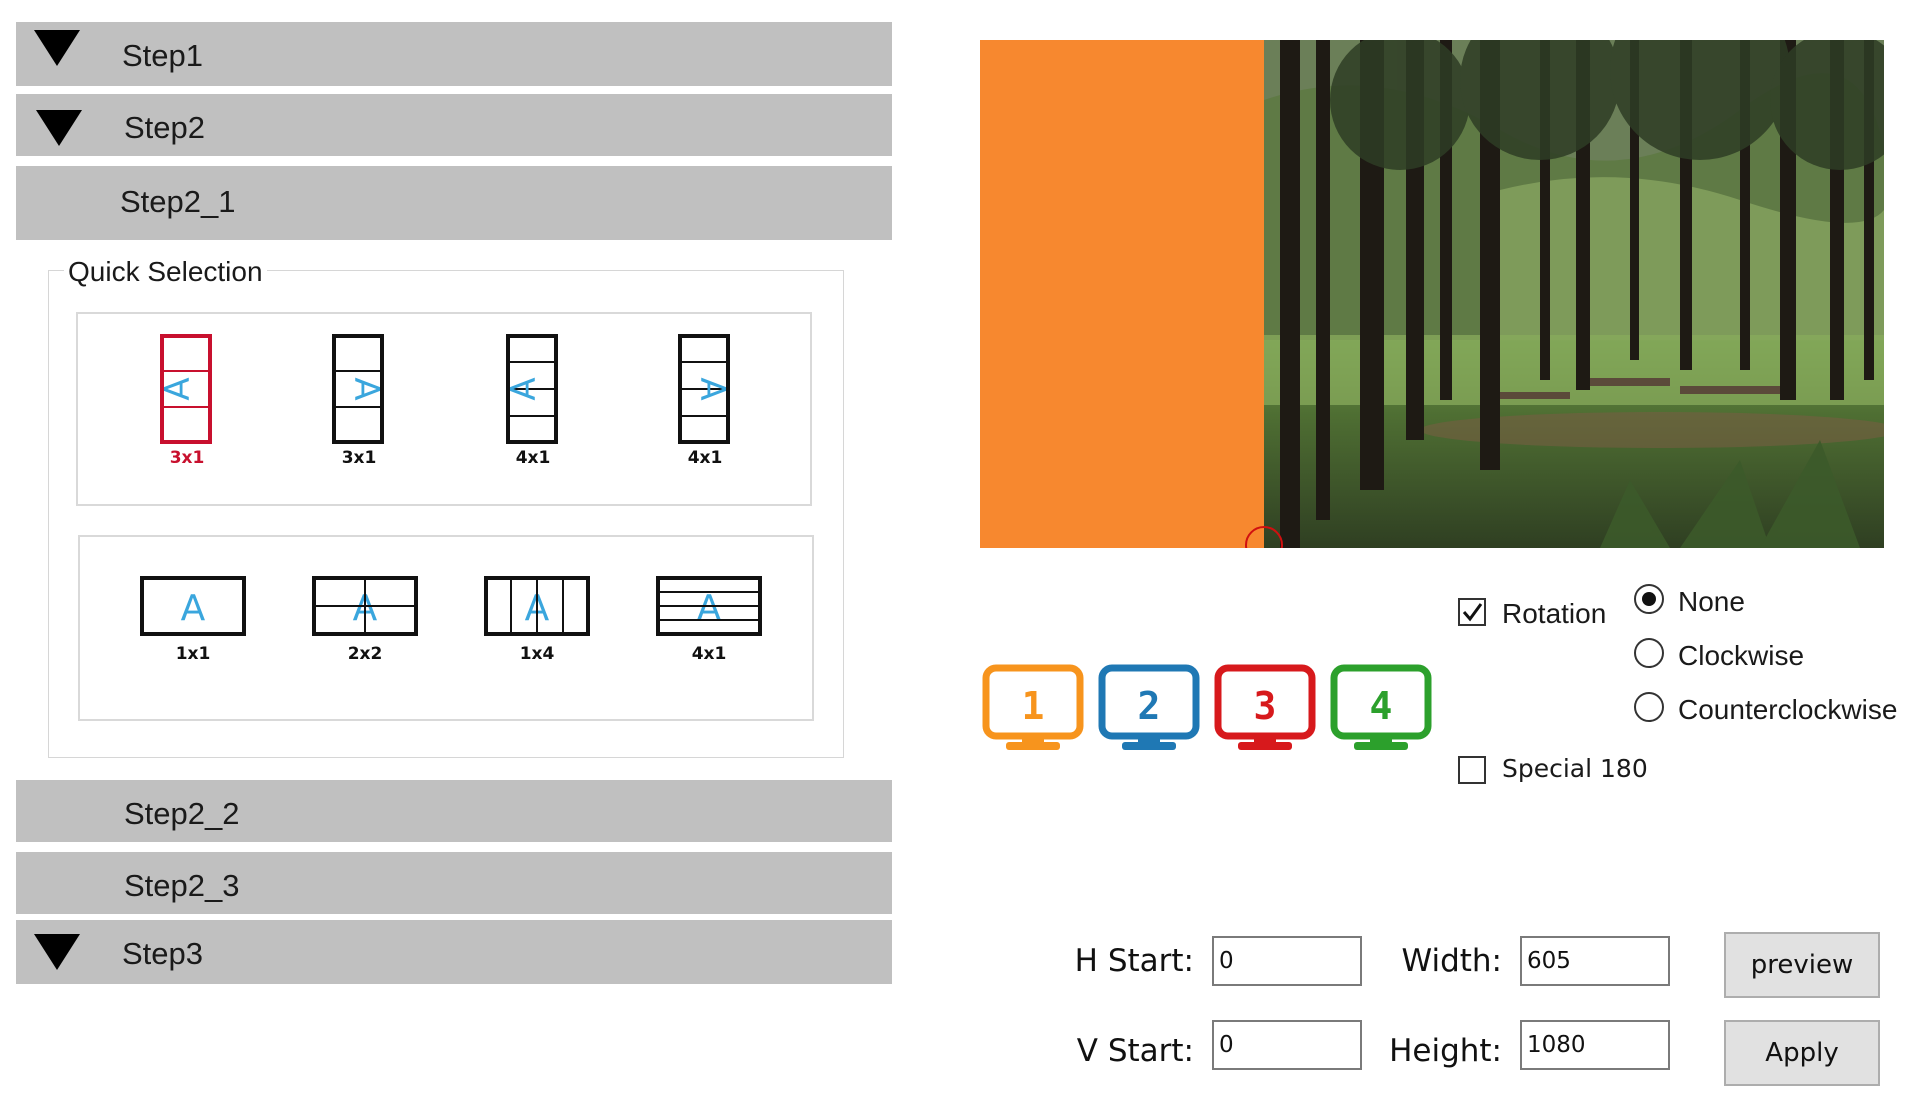  I want to click on step2-3-header: Step2_3, so click(454, 883).